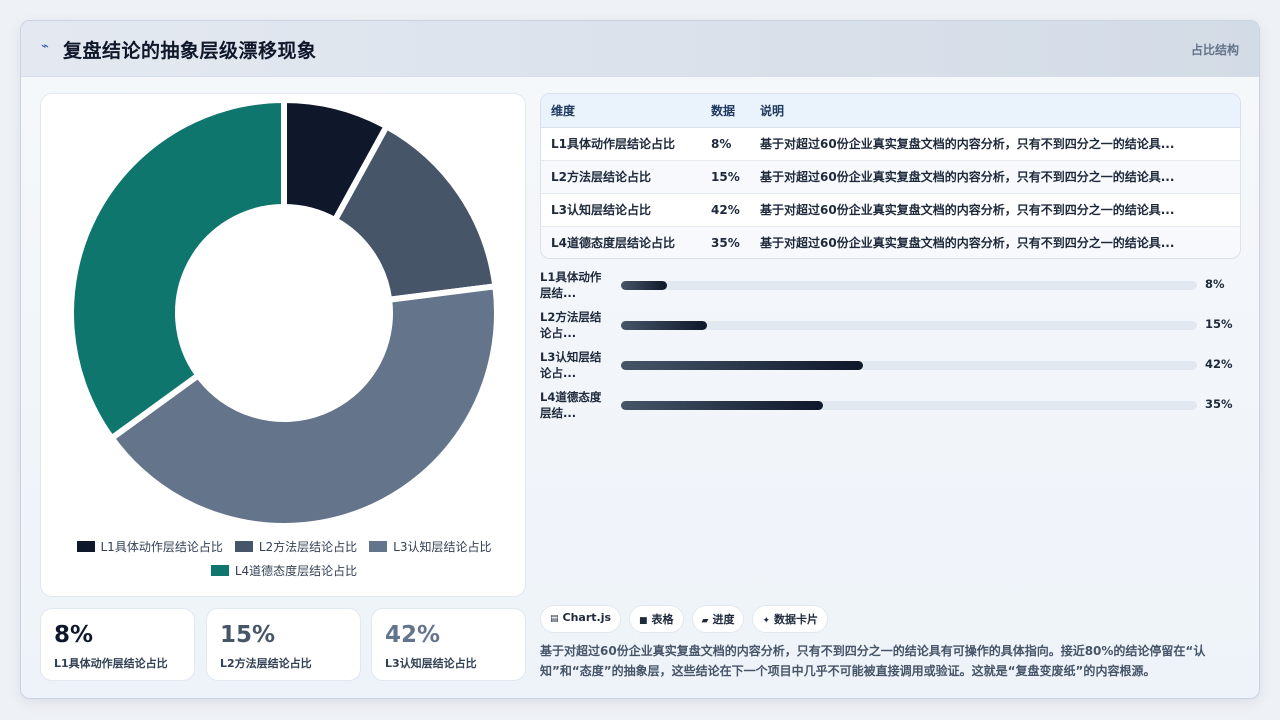  What do you see at coordinates (266, 663) in the screenshot?
I see `kpi-label: L2方法层结论占比` at bounding box center [266, 663].